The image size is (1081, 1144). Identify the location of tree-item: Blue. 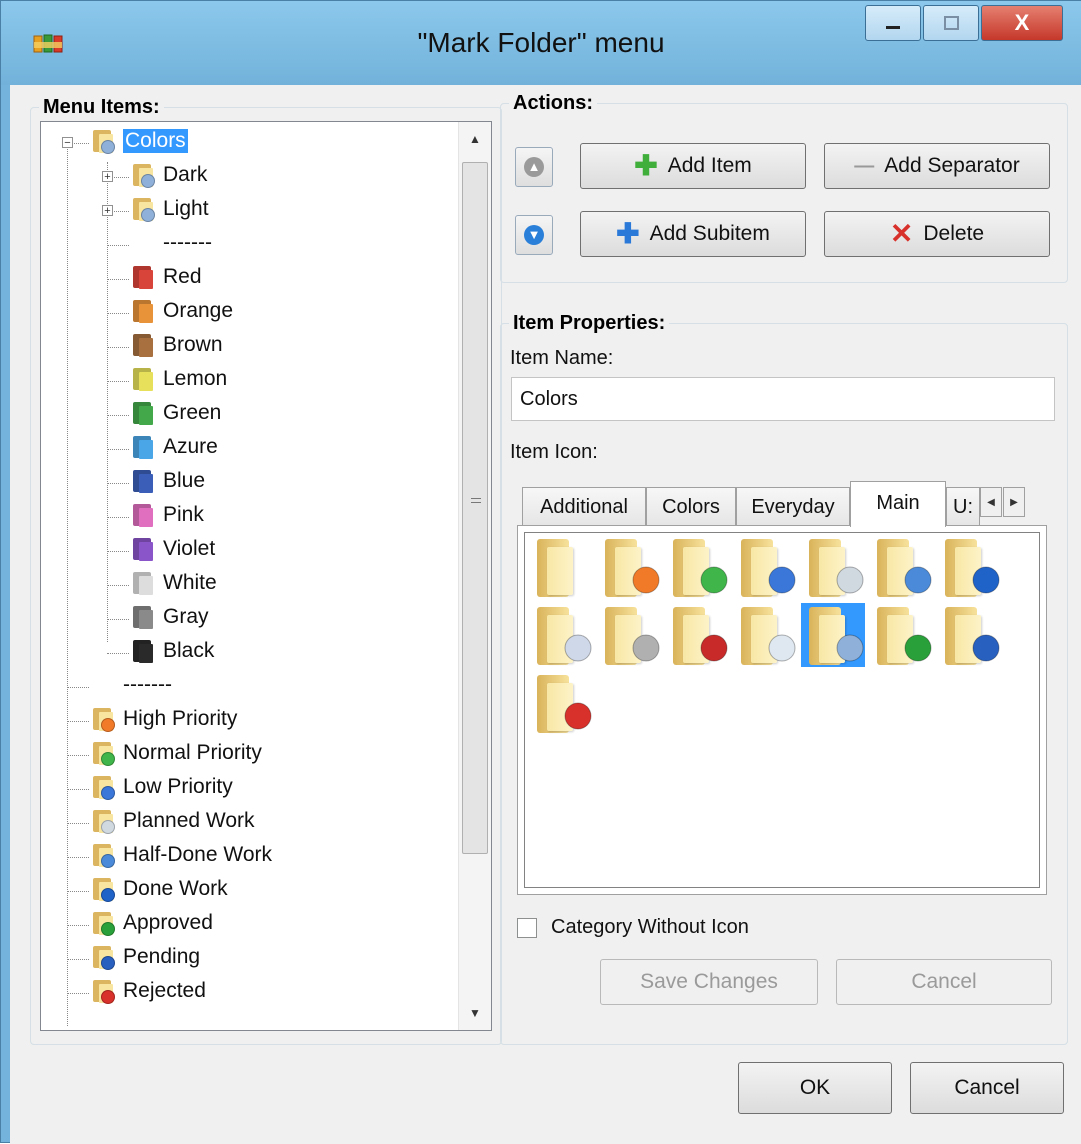
(168, 481).